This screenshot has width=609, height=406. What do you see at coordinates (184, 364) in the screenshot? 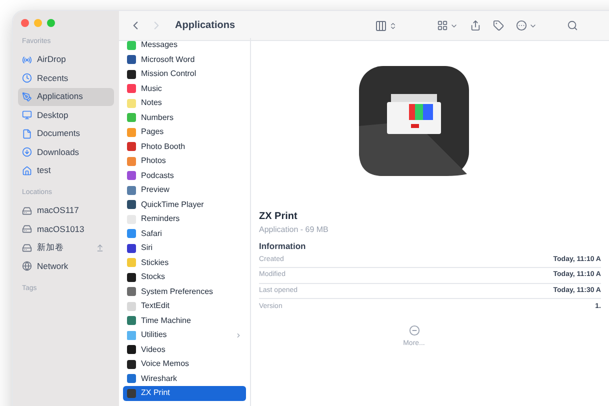
I see `file-item: Voice Memos` at bounding box center [184, 364].